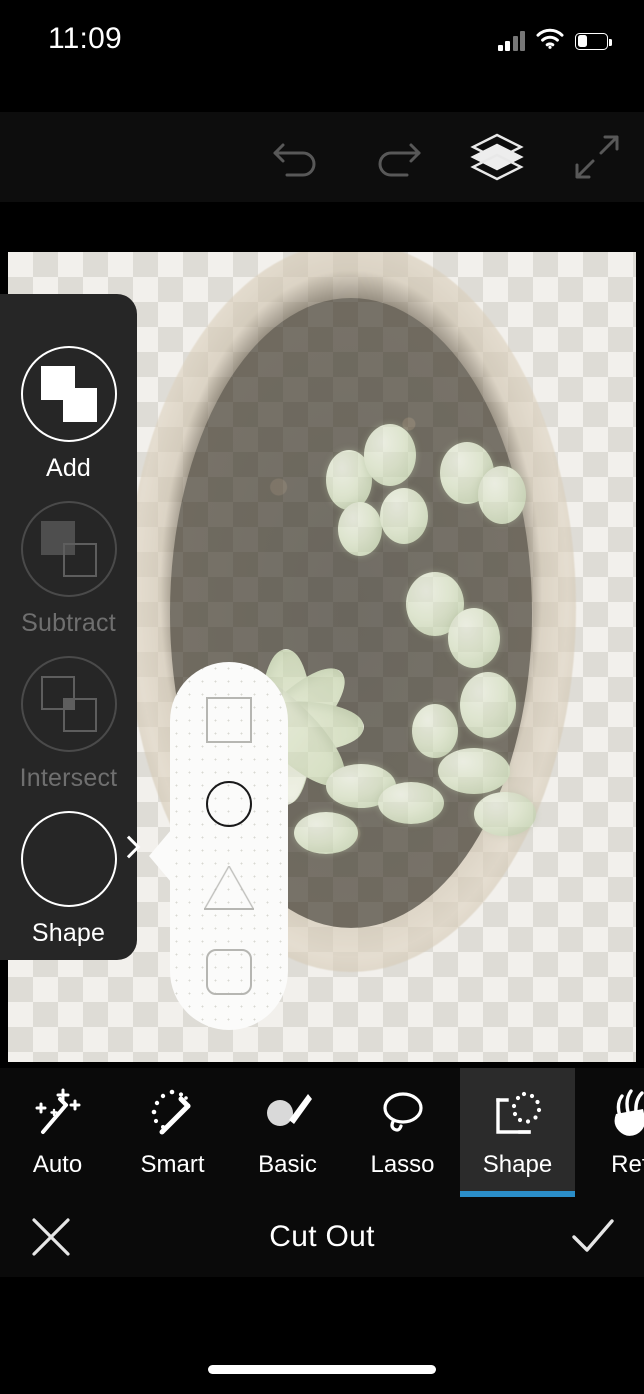  I want to click on brush-icon, so click(288, 1113).